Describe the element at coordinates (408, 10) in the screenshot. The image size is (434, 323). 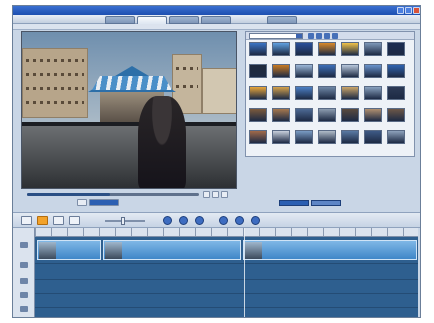
I see `maximize-icon` at that location.